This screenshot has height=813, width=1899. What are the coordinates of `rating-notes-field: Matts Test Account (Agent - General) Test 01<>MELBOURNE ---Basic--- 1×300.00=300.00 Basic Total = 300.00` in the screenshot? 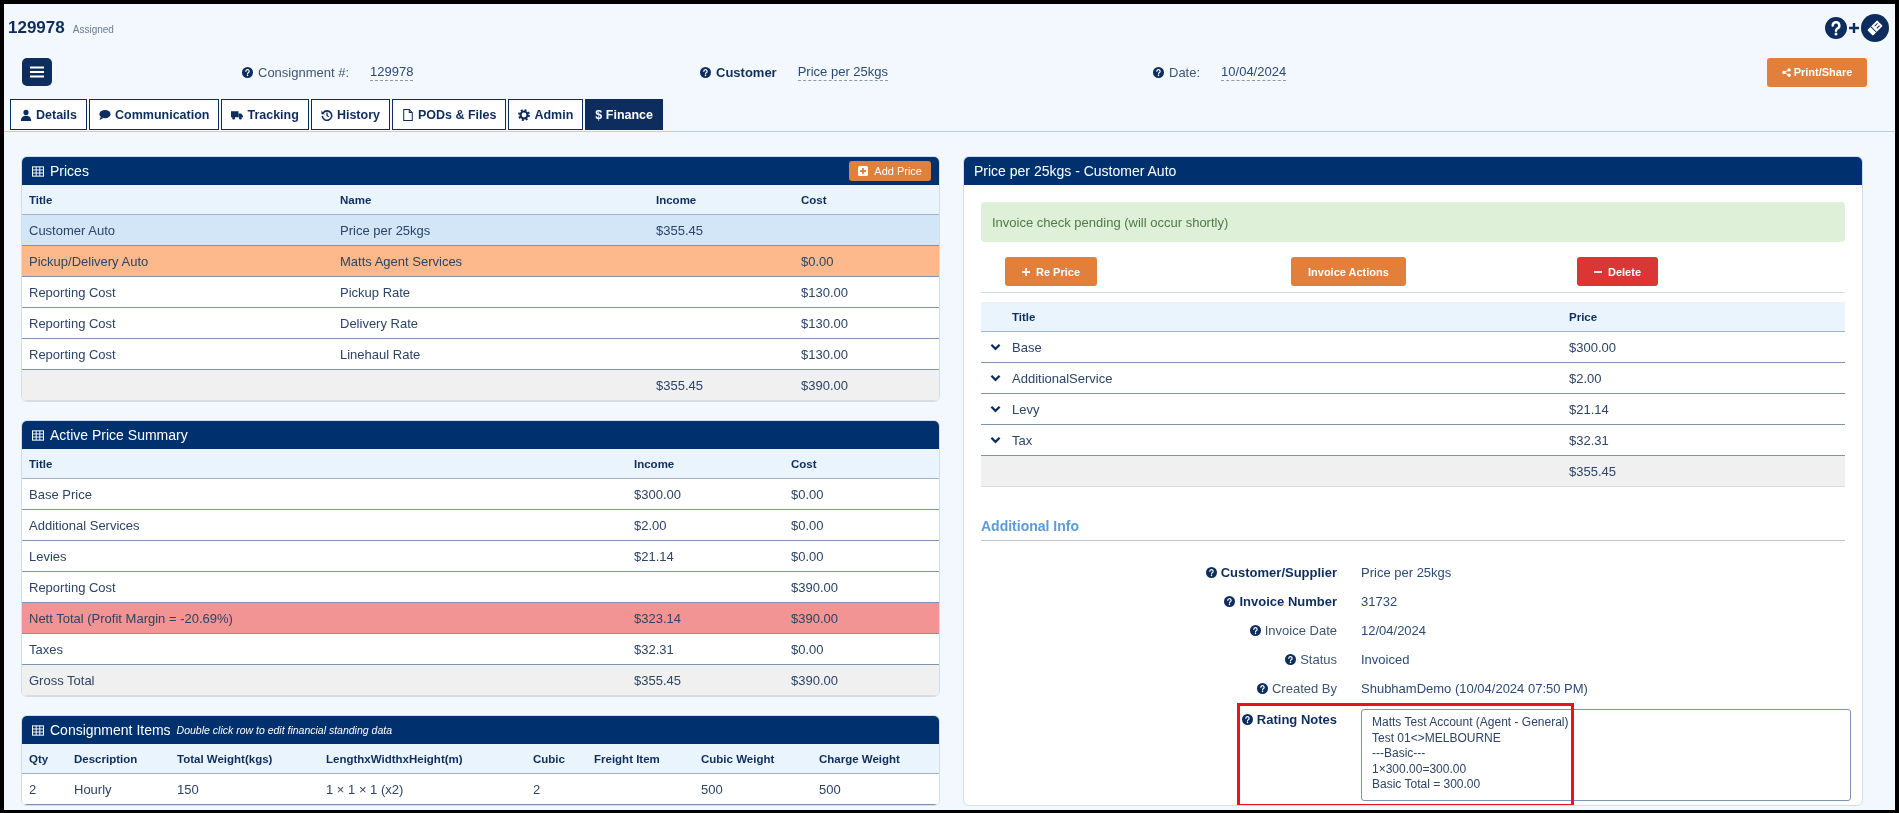 It's located at (1606, 755).